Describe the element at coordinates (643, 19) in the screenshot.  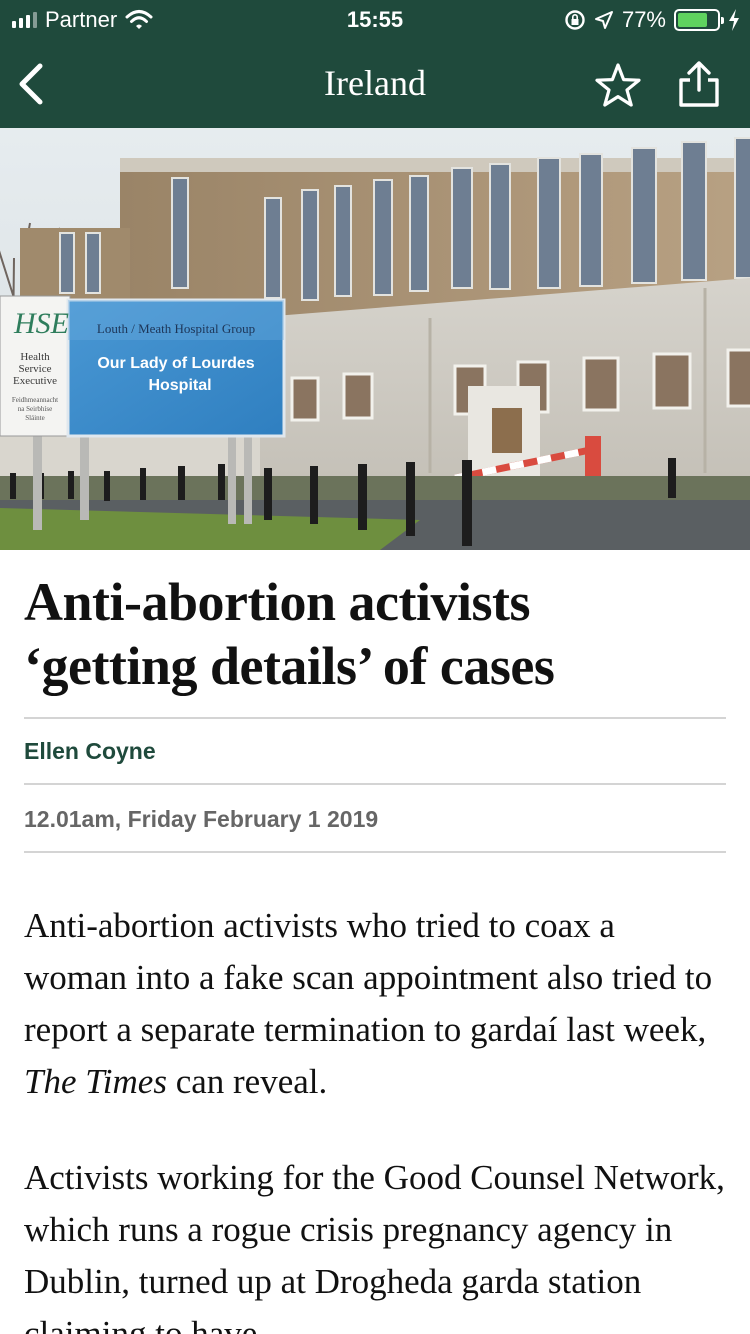
I see `battery-percent: 77%` at that location.